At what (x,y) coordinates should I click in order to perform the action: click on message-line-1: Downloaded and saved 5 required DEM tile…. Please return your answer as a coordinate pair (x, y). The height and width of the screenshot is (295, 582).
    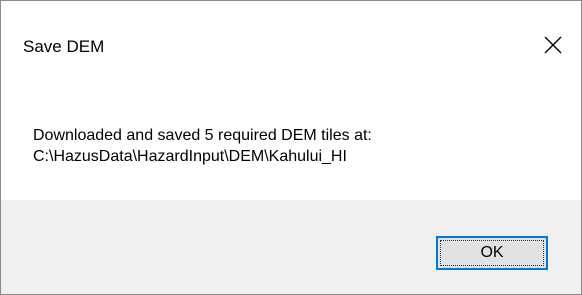
    Looking at the image, I should click on (202, 135).